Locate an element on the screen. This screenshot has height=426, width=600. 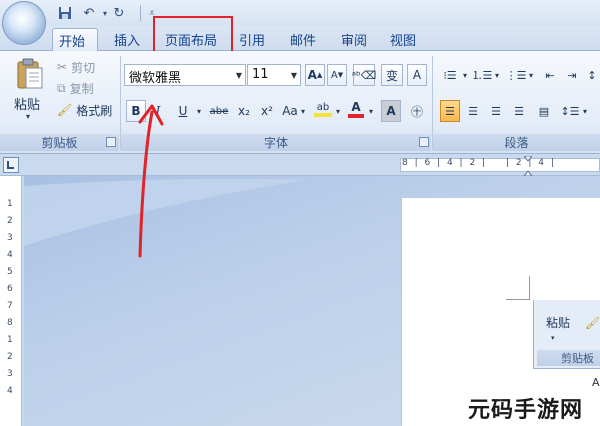
character-border-button: A is located at coordinates (417, 75).